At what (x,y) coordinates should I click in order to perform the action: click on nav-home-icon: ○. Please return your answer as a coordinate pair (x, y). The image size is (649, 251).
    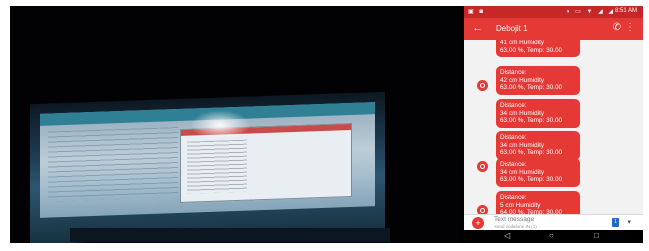
    Looking at the image, I should click on (551, 235).